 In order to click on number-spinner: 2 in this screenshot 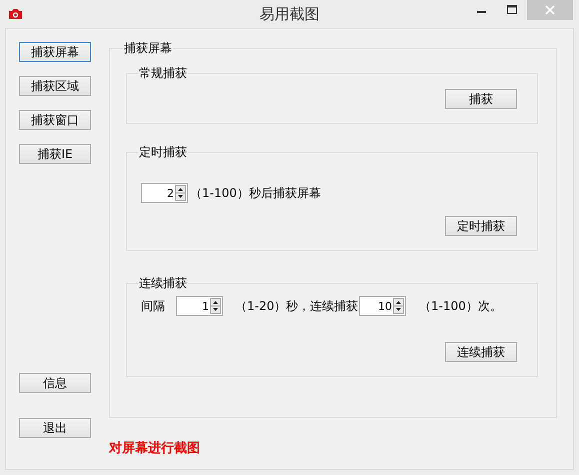, I will do `click(164, 193)`.